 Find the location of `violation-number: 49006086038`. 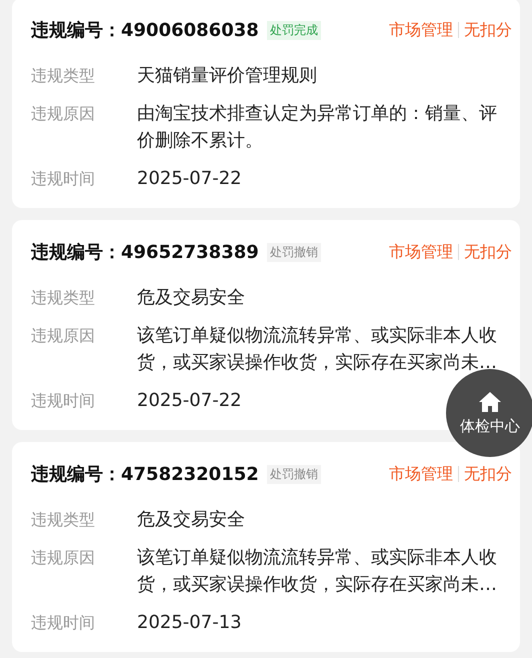

violation-number: 49006086038 is located at coordinates (190, 30).